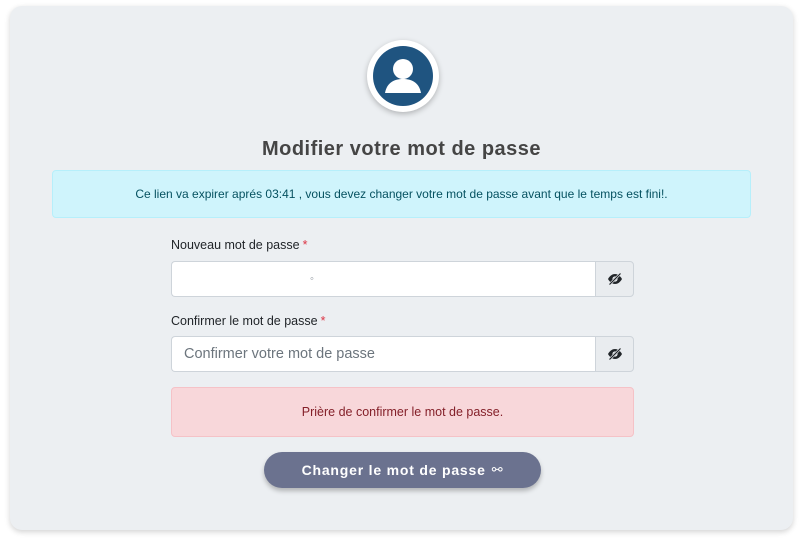 The image size is (810, 543). What do you see at coordinates (497, 469) in the screenshot?
I see `key-icon: ⚯` at bounding box center [497, 469].